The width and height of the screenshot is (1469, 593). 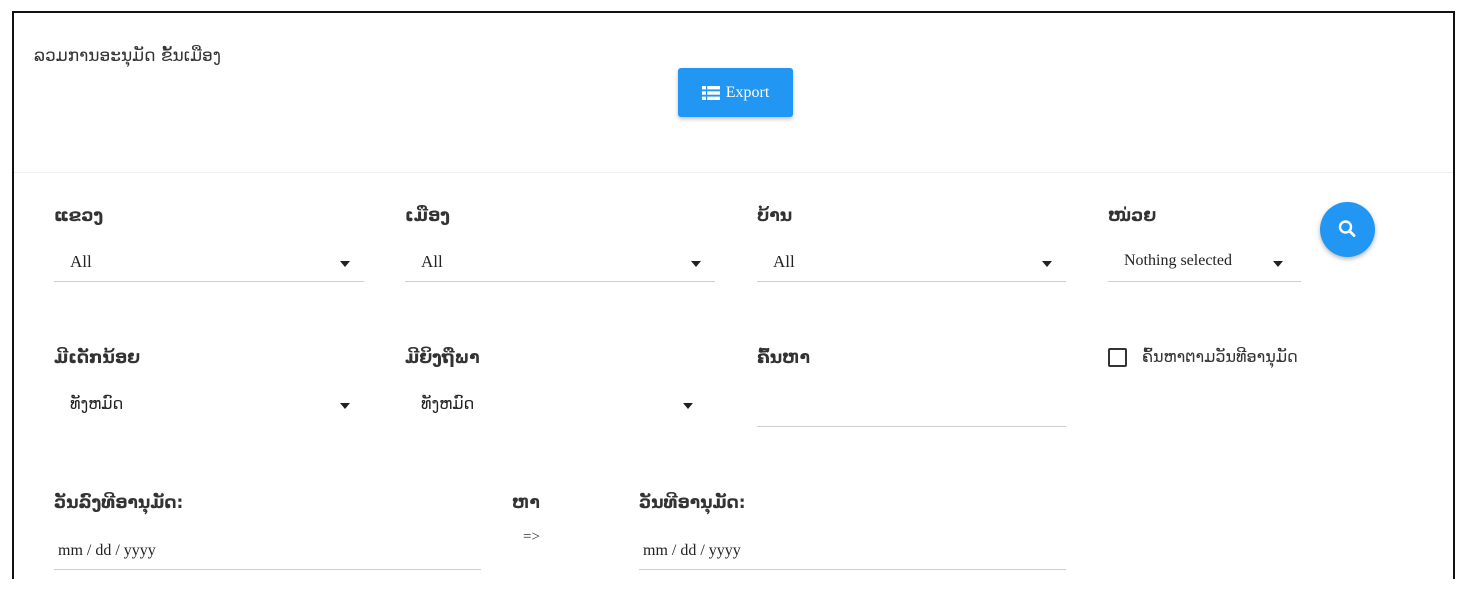 I want to click on unit-label: ໜ່ວຍ, so click(x=1132, y=216).